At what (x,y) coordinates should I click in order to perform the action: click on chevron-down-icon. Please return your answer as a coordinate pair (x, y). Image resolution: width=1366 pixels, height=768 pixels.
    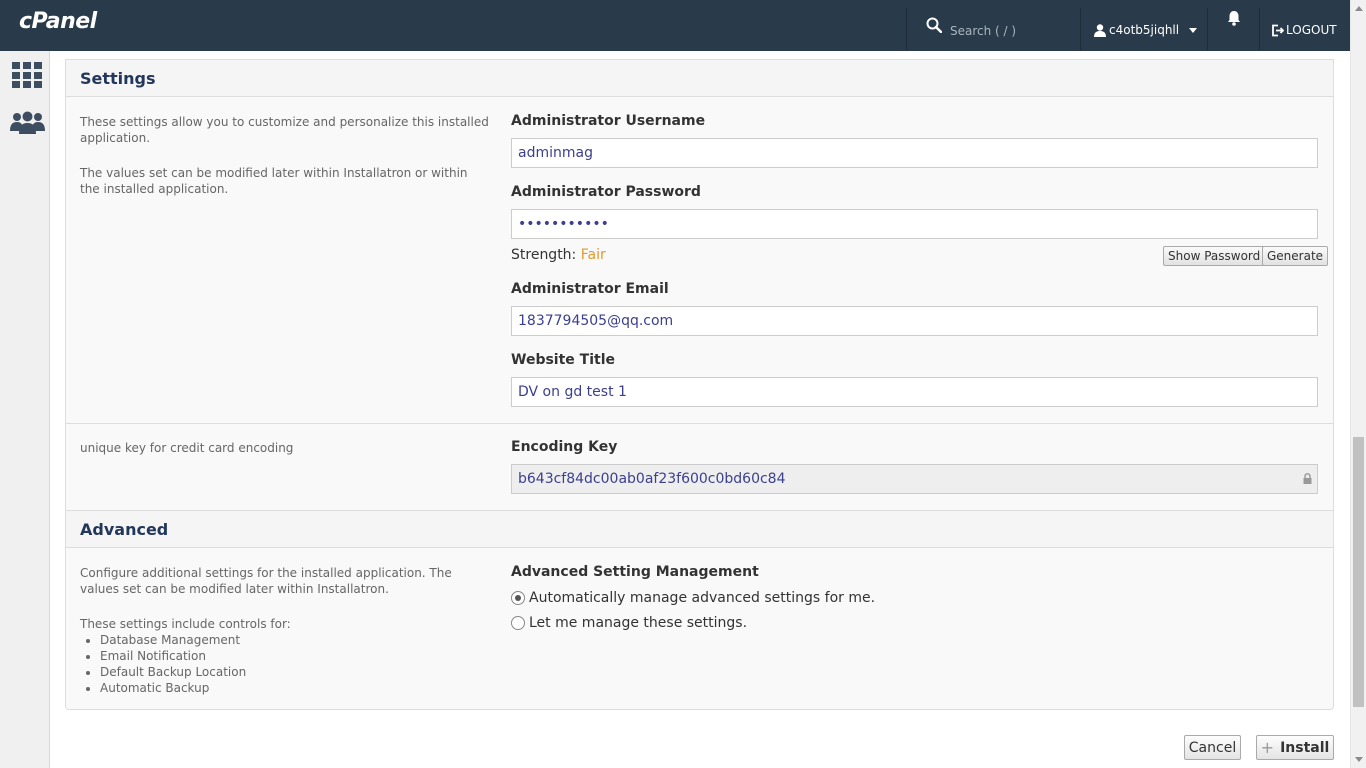
    Looking at the image, I should click on (1193, 30).